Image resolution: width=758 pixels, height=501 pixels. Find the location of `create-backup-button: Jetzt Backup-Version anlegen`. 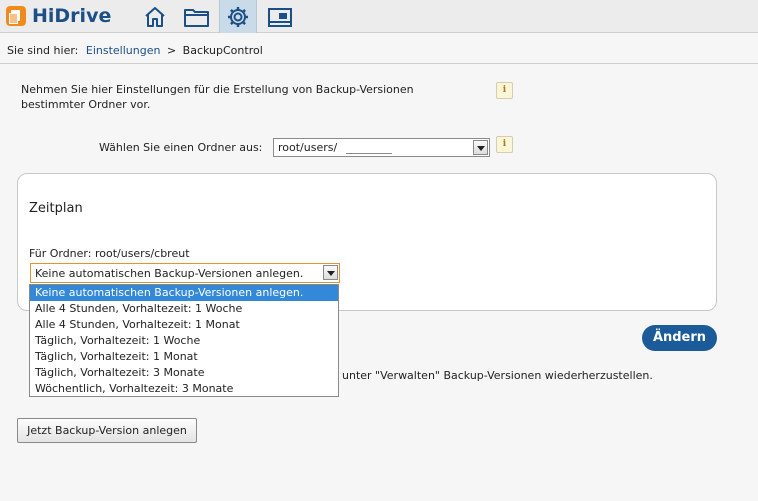

create-backup-button: Jetzt Backup-Version anlegen is located at coordinates (107, 430).